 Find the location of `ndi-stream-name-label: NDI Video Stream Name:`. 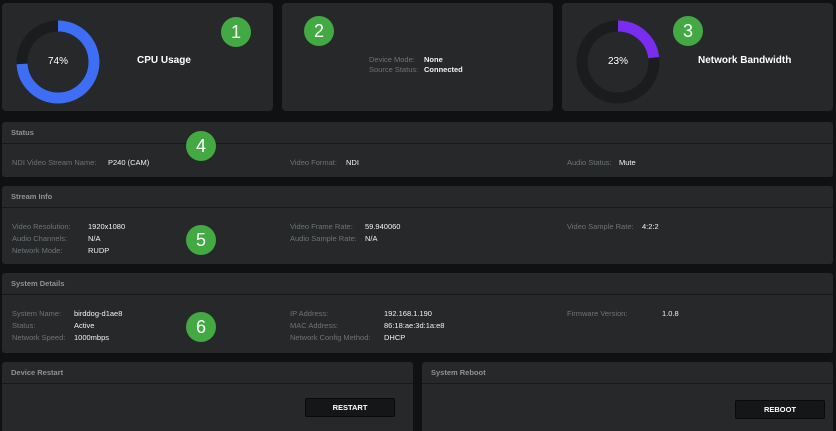

ndi-stream-name-label: NDI Video Stream Name: is located at coordinates (54, 162).